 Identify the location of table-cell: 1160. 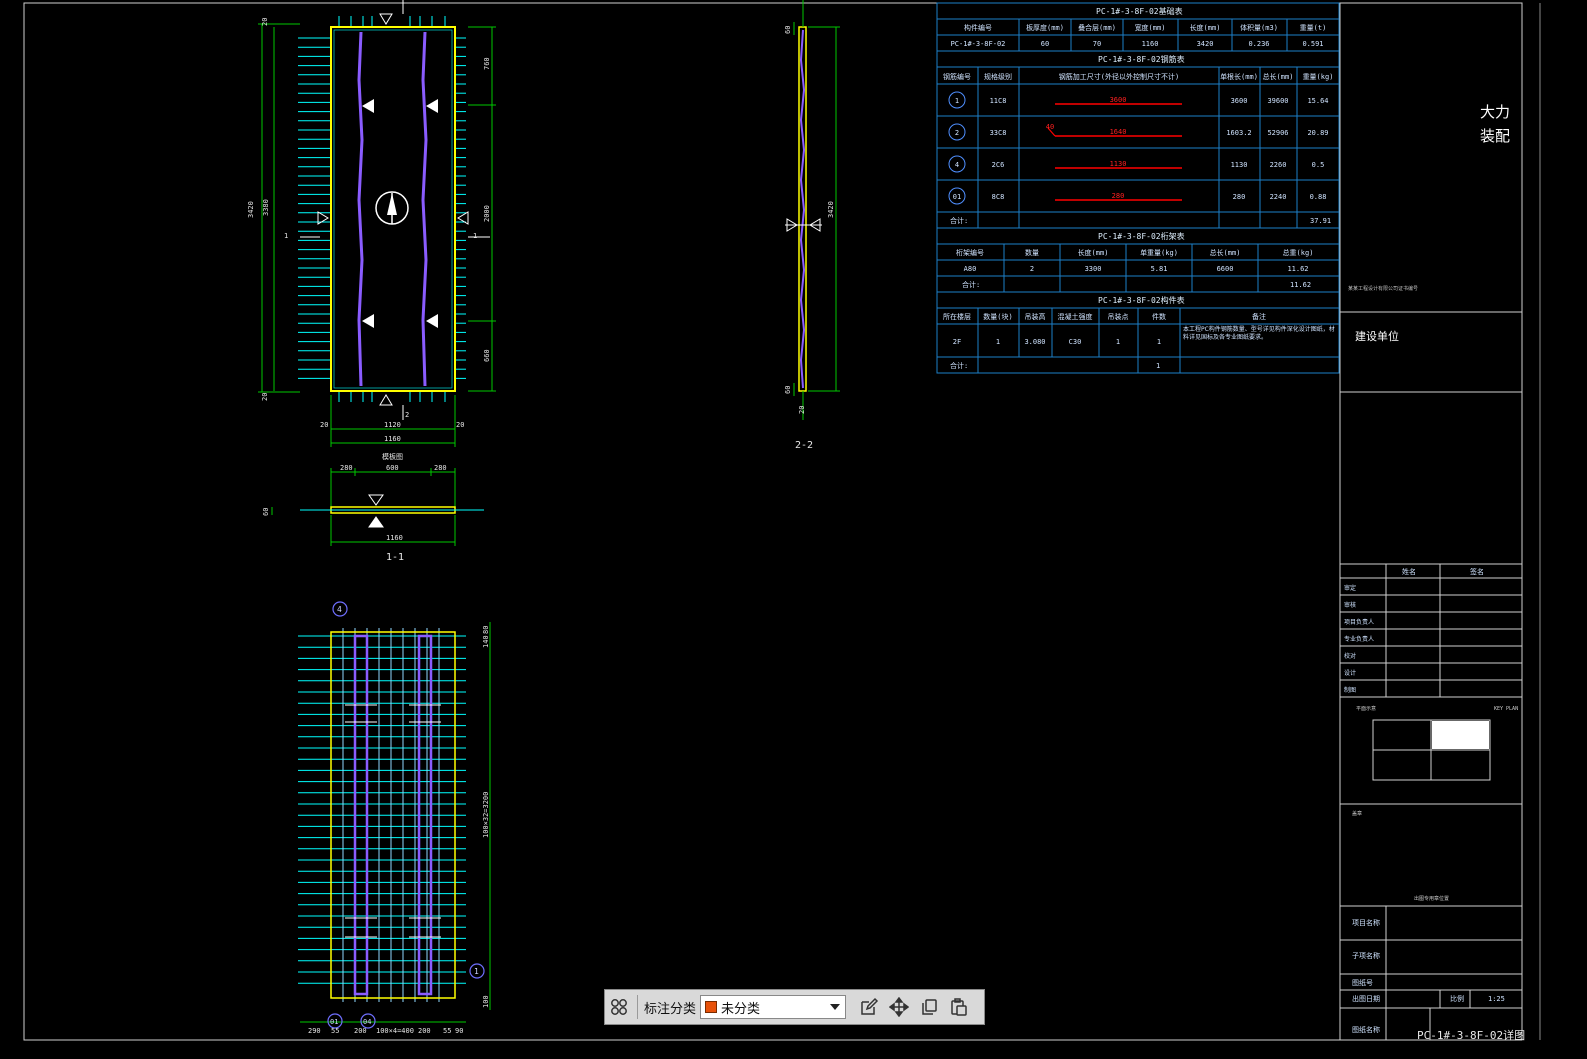
(1150, 44).